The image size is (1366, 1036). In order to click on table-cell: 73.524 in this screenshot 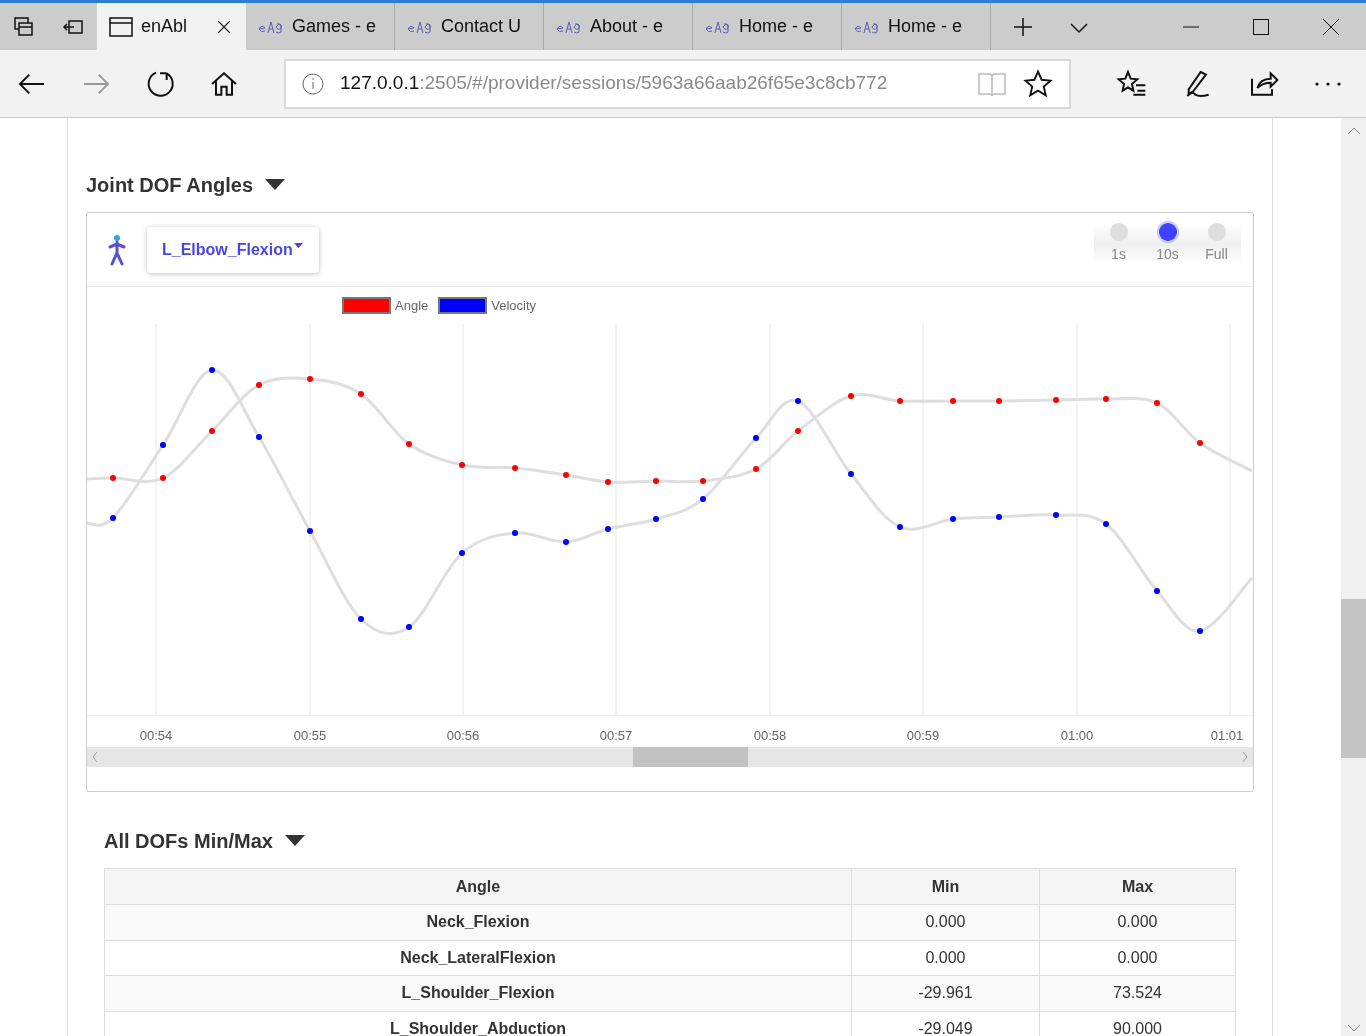, I will do `click(1137, 993)`.